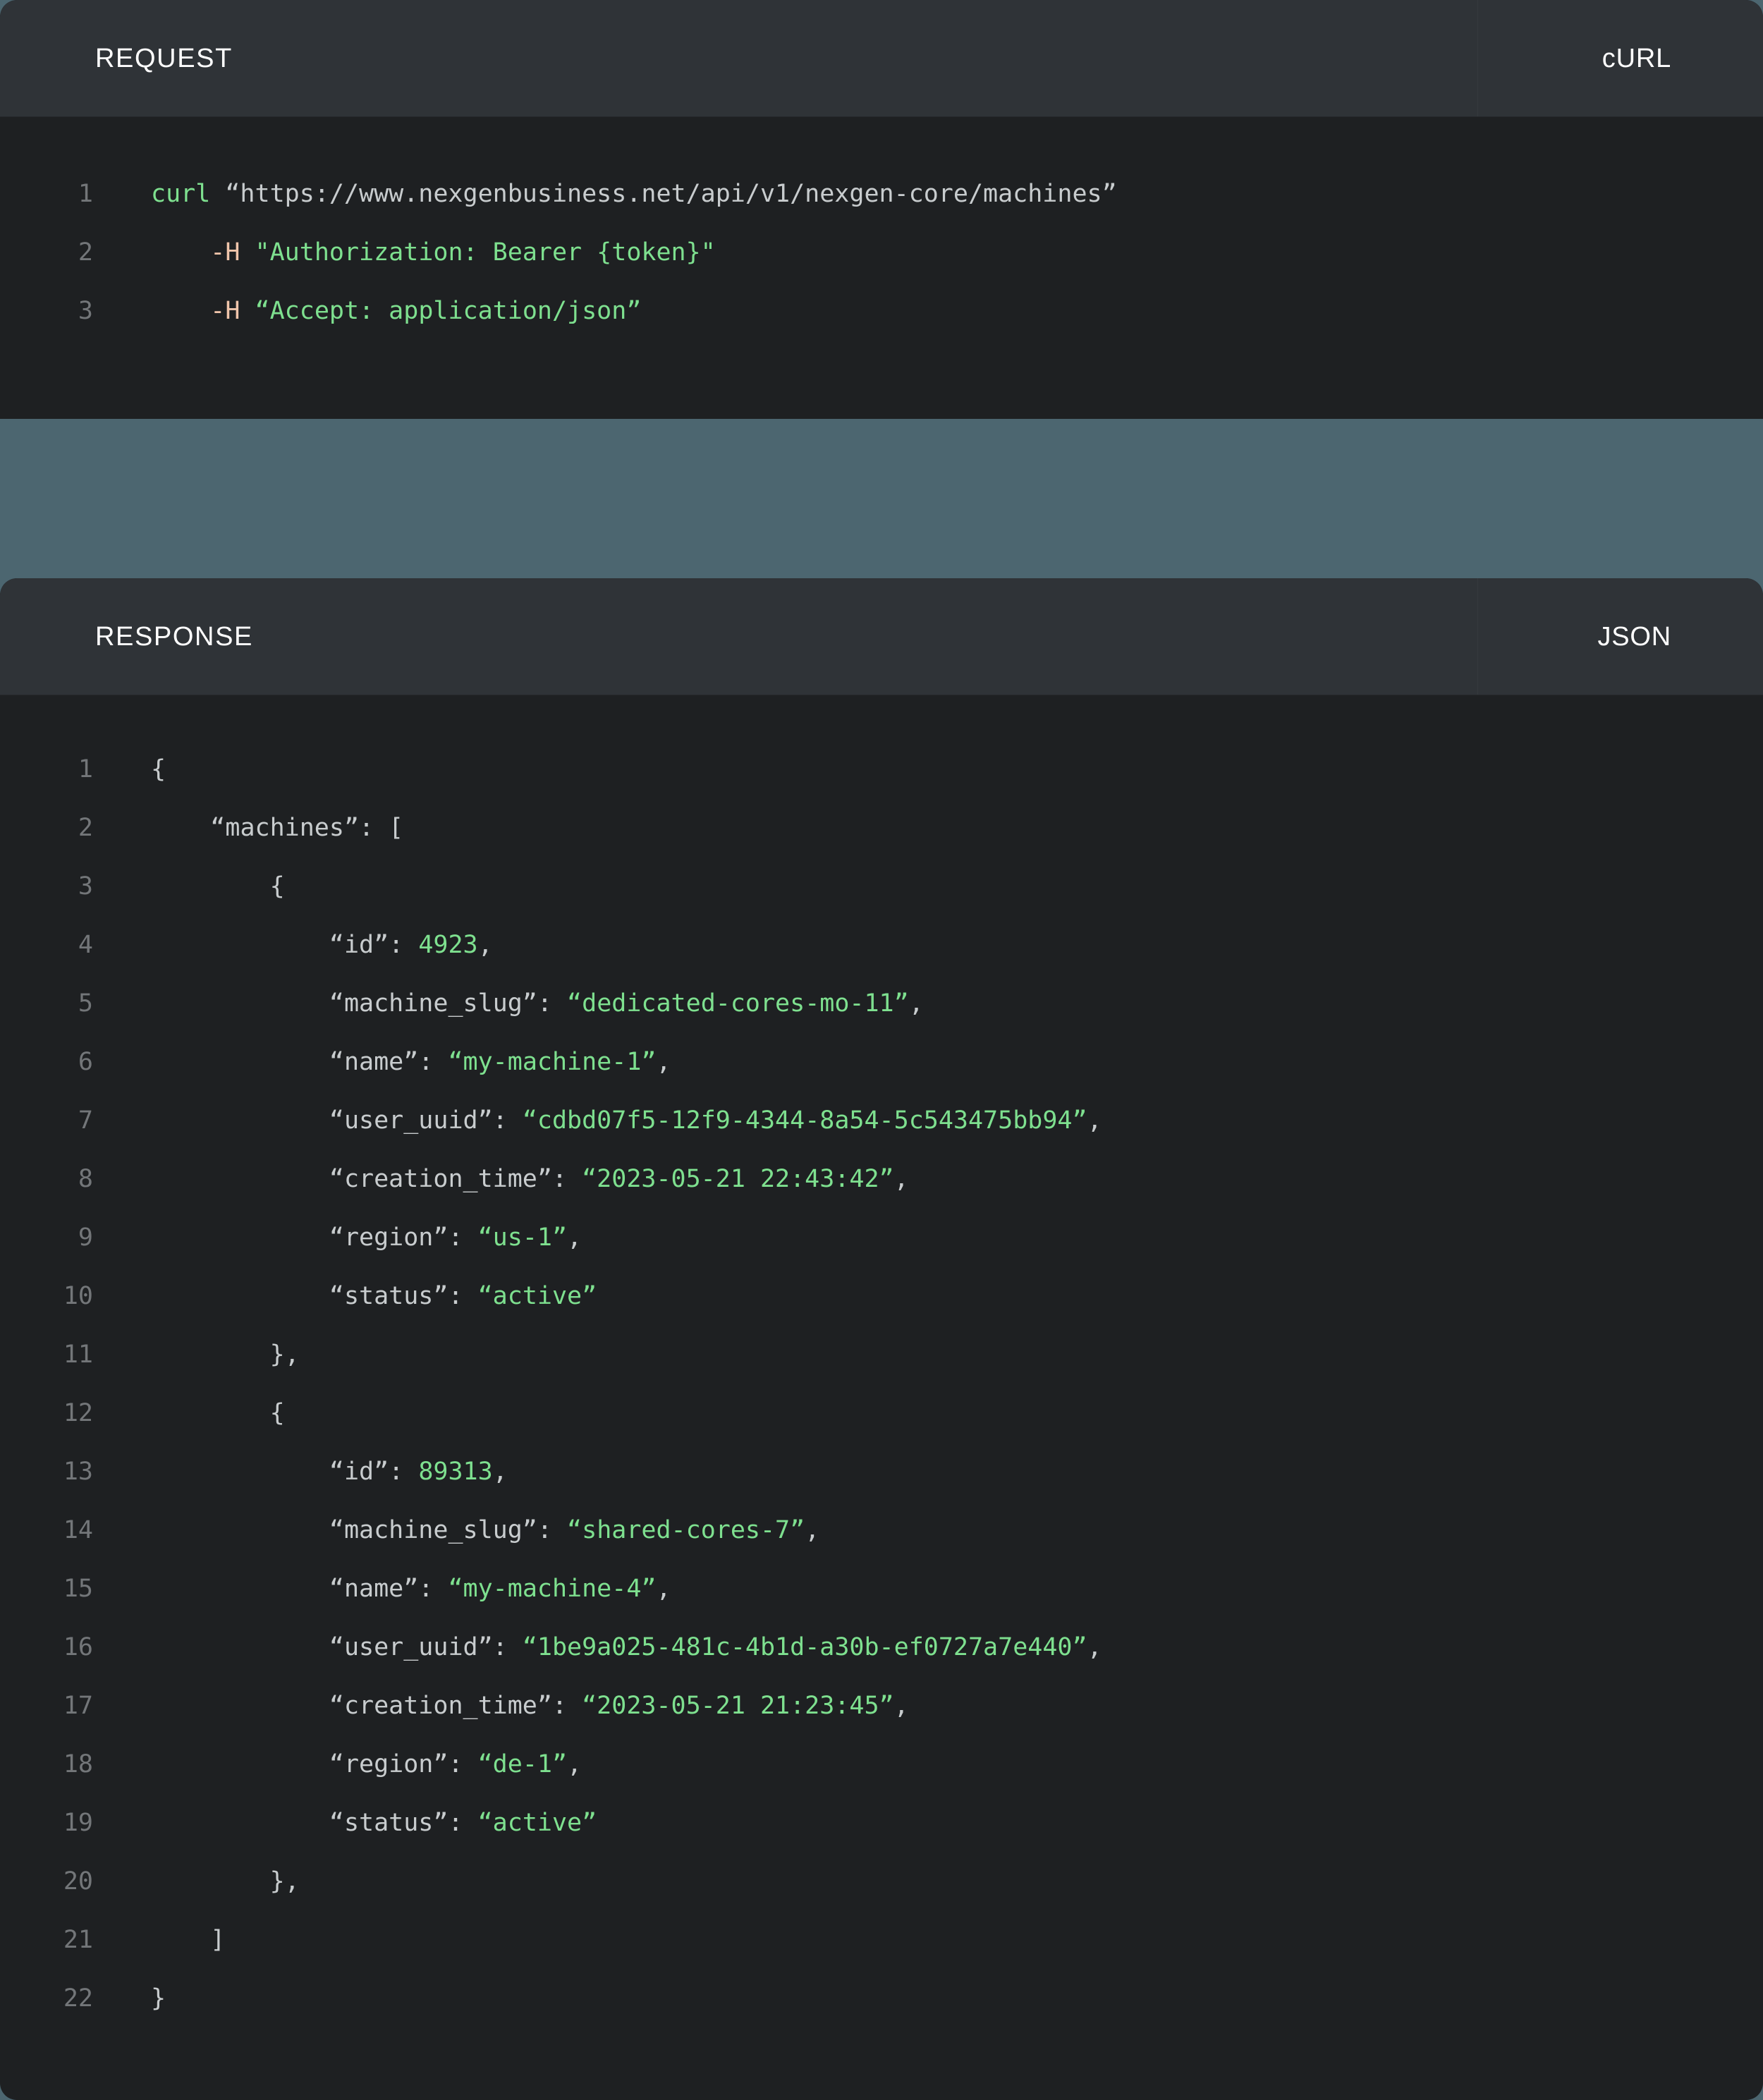 This screenshot has height=2100, width=1763. Describe the element at coordinates (301, 1472) in the screenshot. I see `code-line-text: “id”: 89313,` at that location.